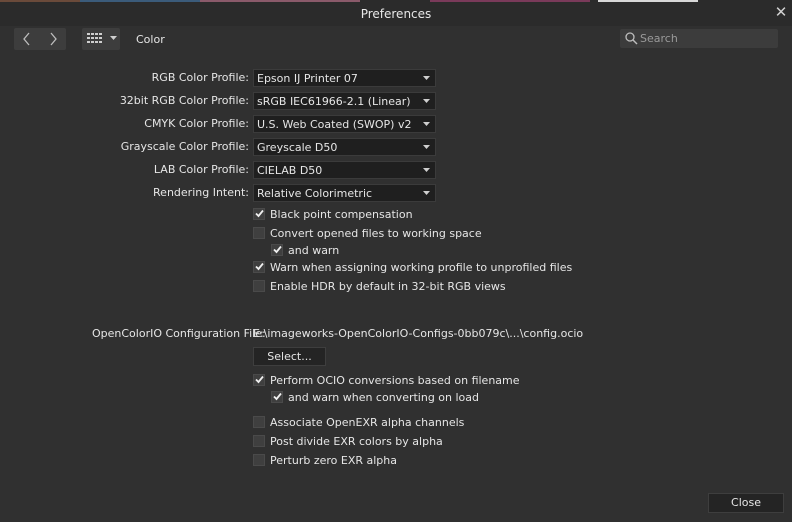 The image size is (792, 522). Describe the element at coordinates (297, 147) in the screenshot. I see `grayscale-profile-value: Greyscale D50` at that location.